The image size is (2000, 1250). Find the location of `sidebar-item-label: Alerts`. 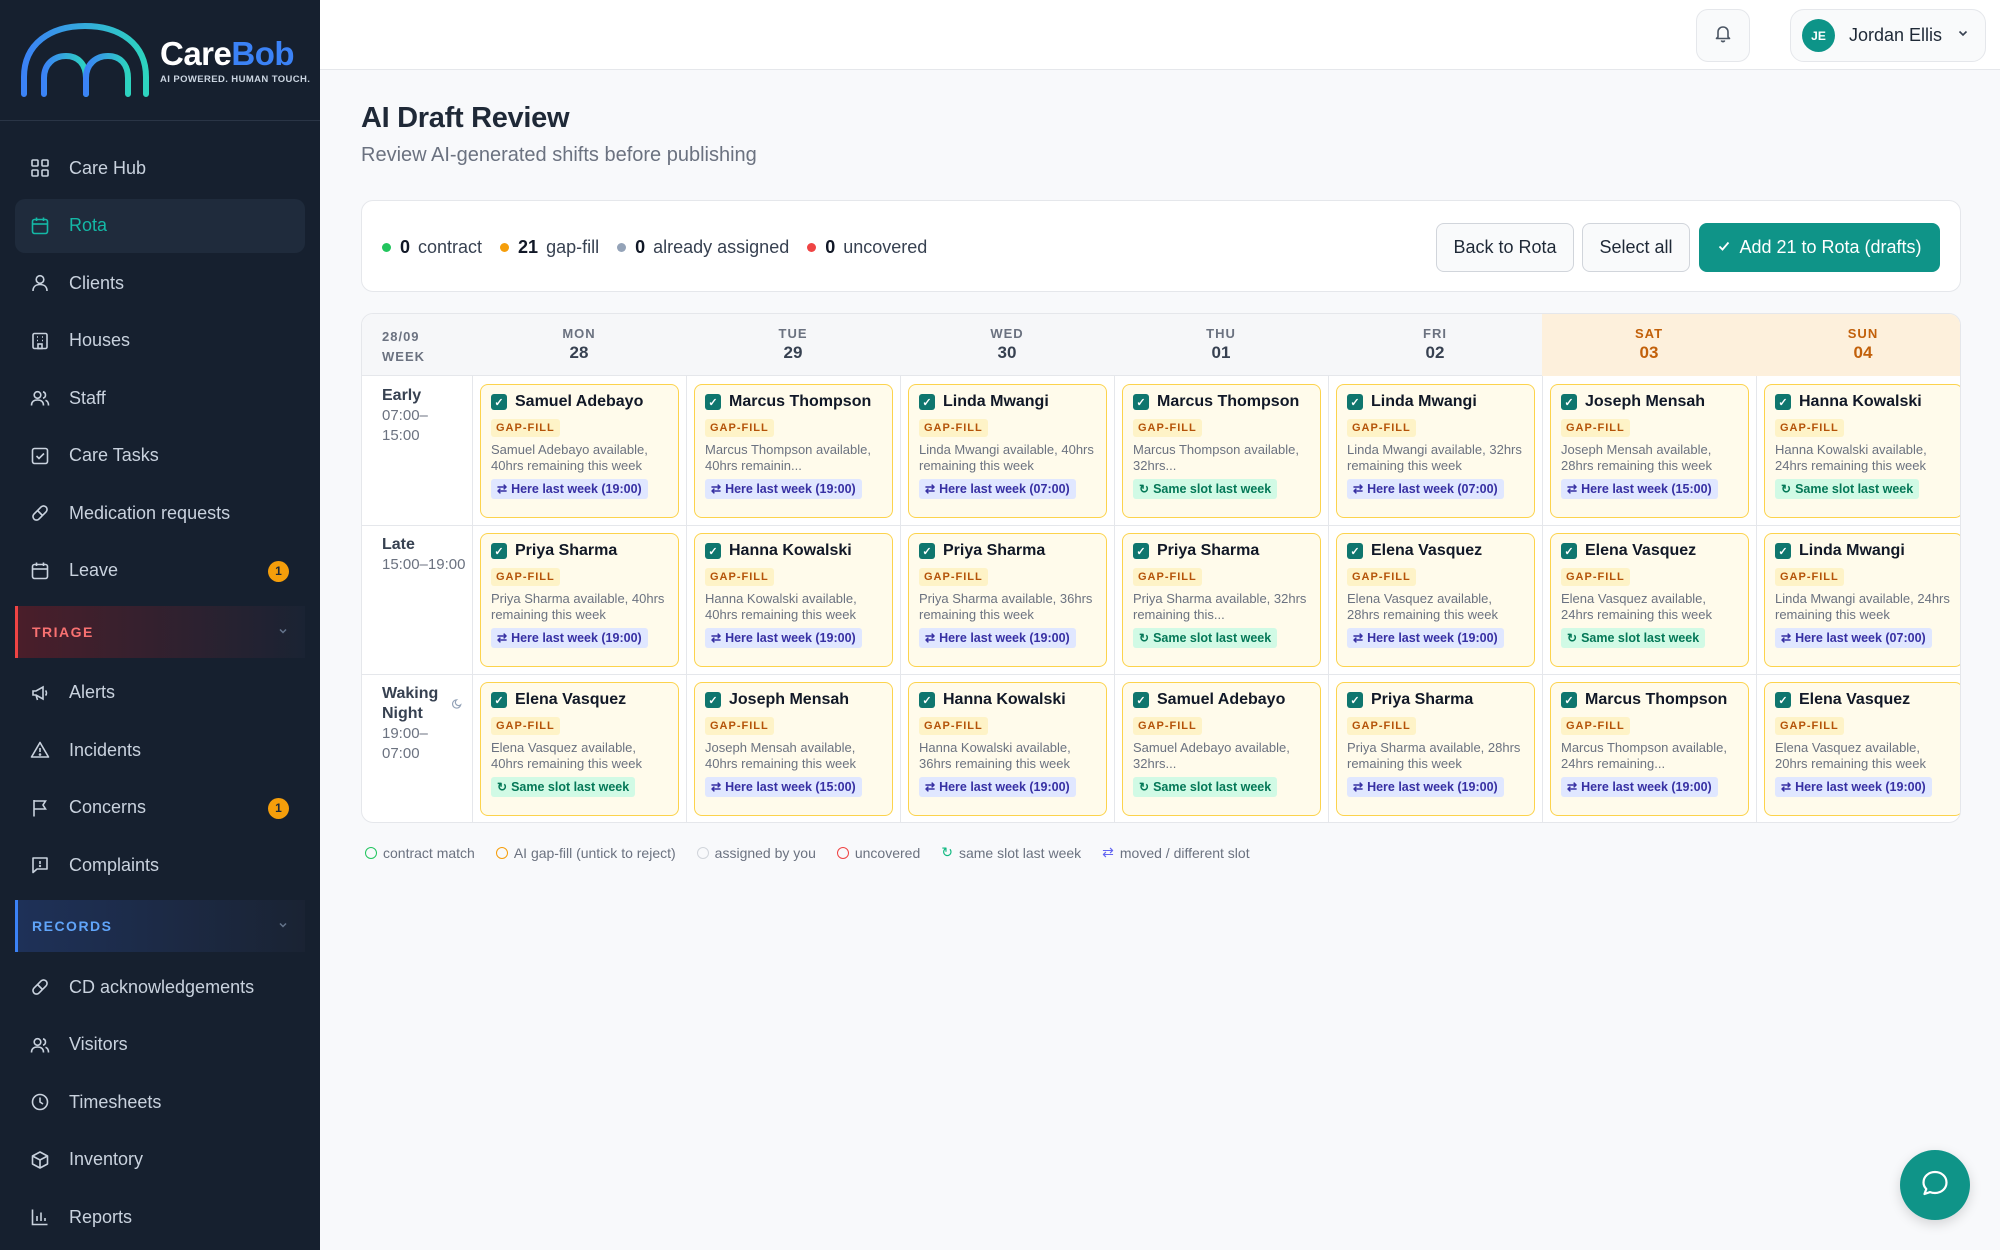

sidebar-item-label: Alerts is located at coordinates (92, 692).